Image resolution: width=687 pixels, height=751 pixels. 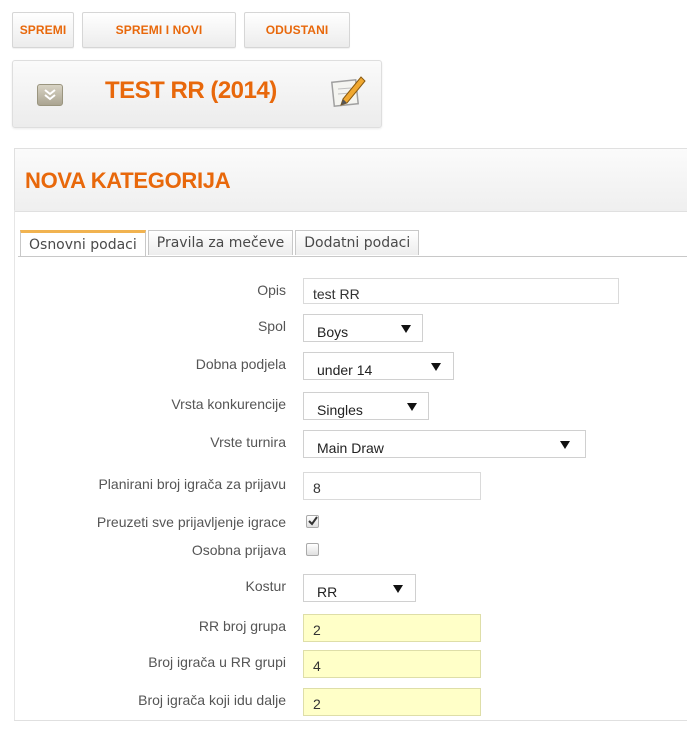 I want to click on osobna-prijava-checkbox, so click(x=312, y=549).